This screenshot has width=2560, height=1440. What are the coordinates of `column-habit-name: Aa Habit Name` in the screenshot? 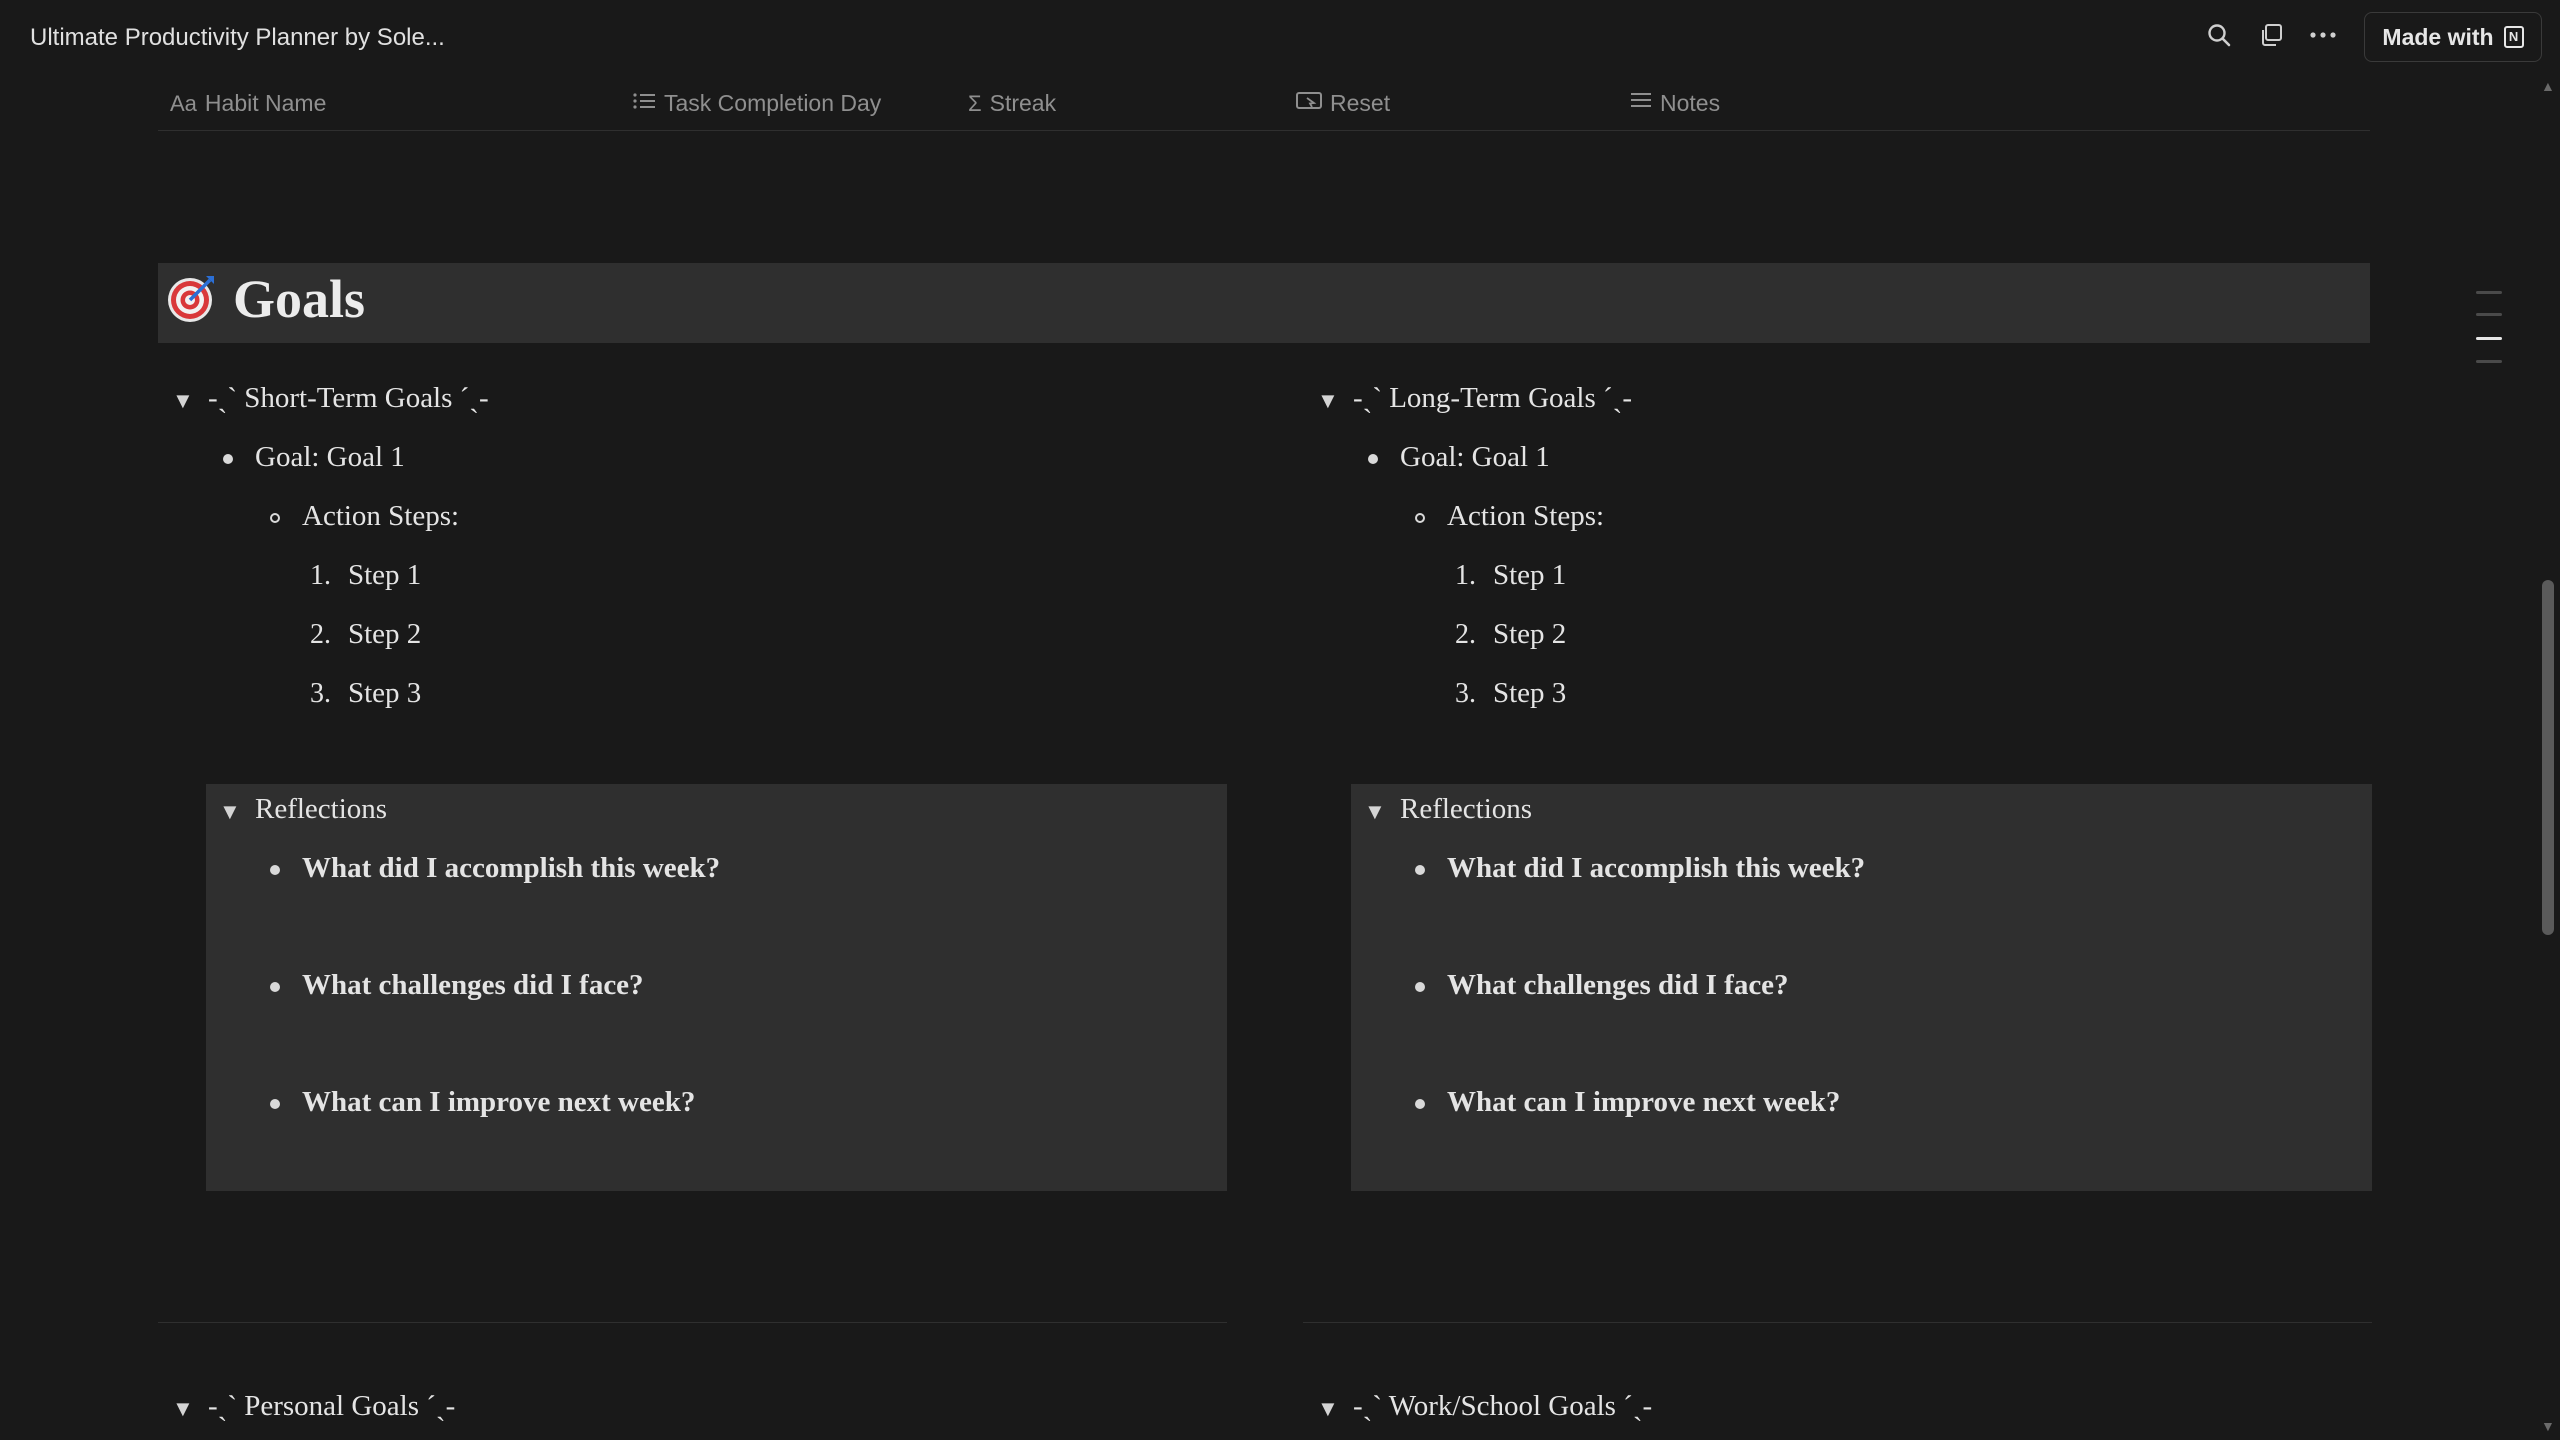 It's located at (248, 103).